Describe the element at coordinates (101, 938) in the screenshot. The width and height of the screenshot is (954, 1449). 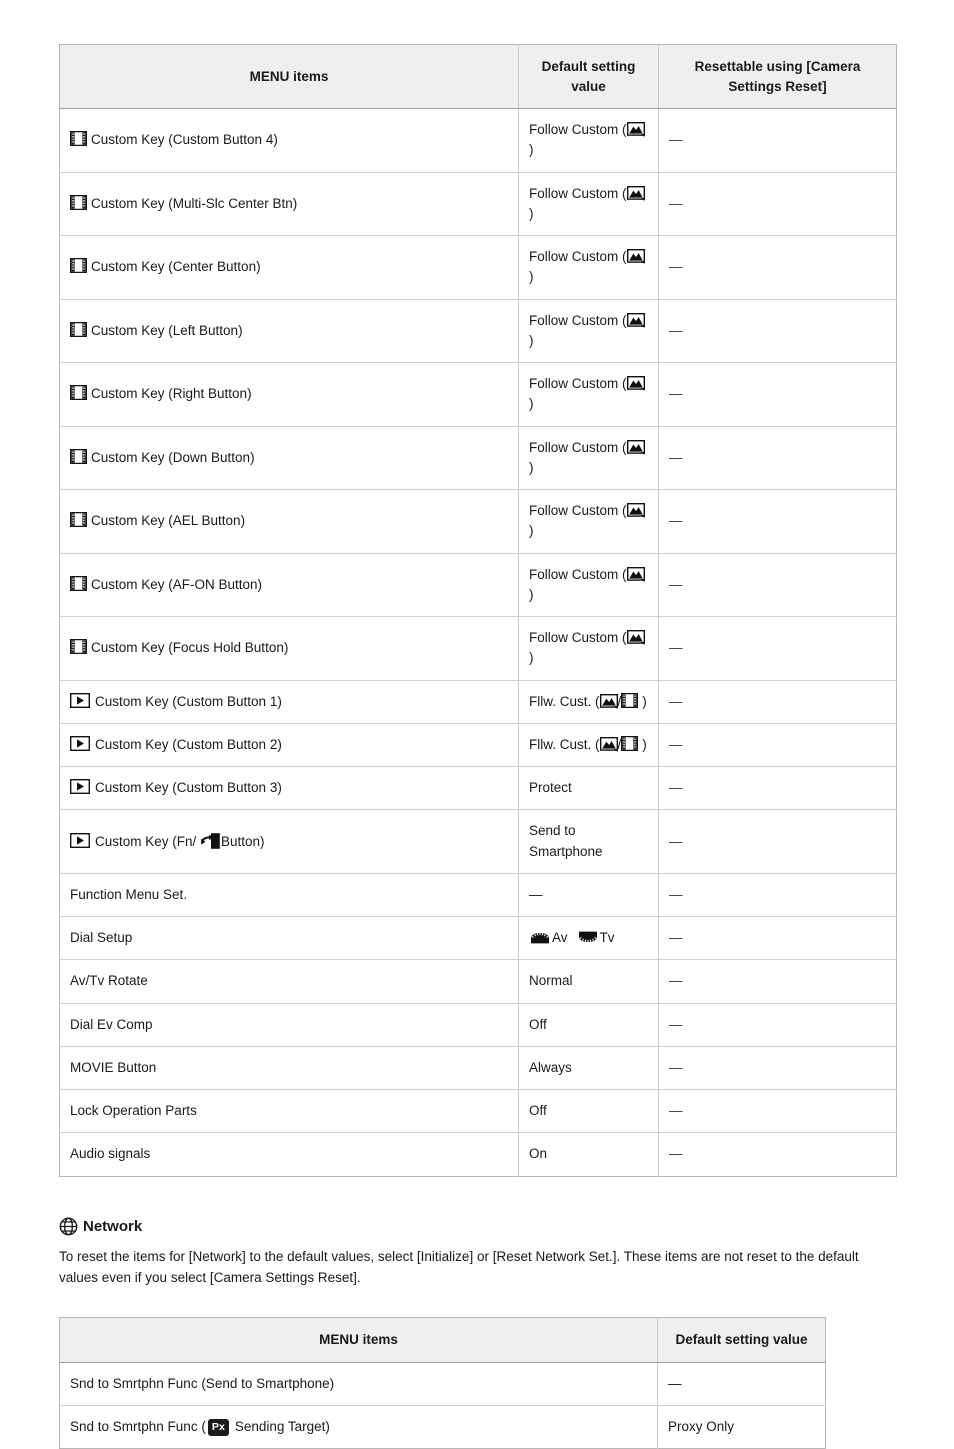
I see `menu-item-label: Dial Setup` at that location.